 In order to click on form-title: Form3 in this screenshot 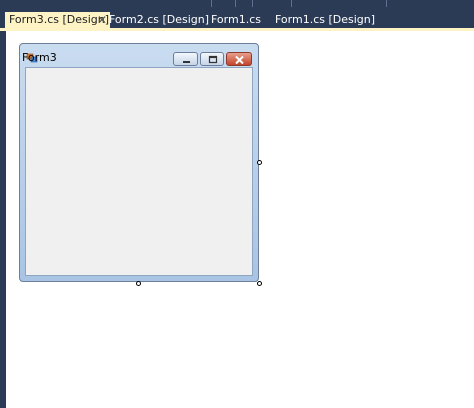, I will do `click(39, 57)`.